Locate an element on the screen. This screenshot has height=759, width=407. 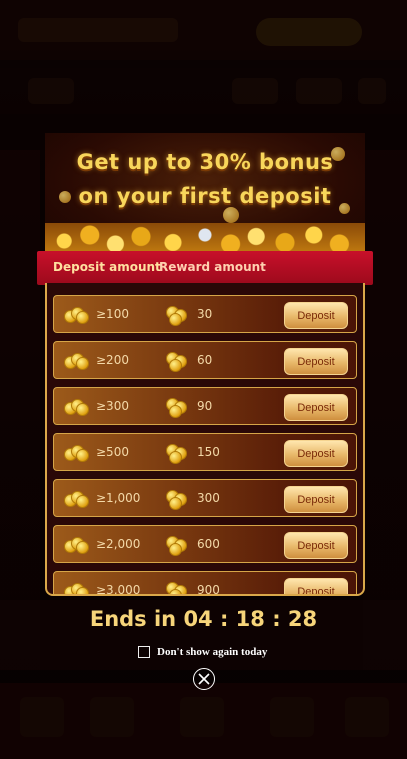
tier-reward-amount: 600 is located at coordinates (208, 544).